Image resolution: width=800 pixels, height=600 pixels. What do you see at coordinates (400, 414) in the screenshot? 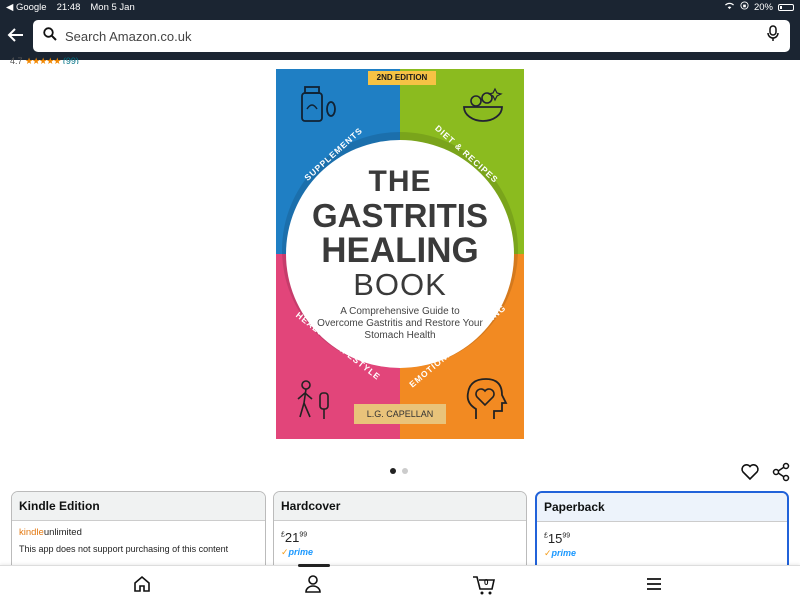
I see `cover-author: L.G. CAPELLAN` at bounding box center [400, 414].